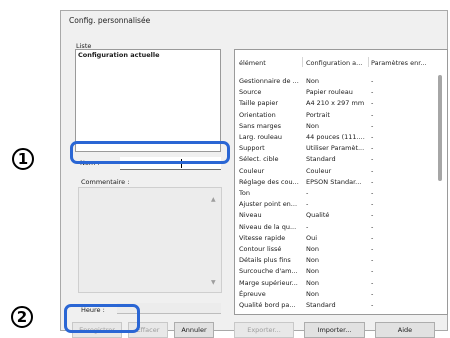  I want to click on comment-field: ▲ ▼, so click(150, 240).